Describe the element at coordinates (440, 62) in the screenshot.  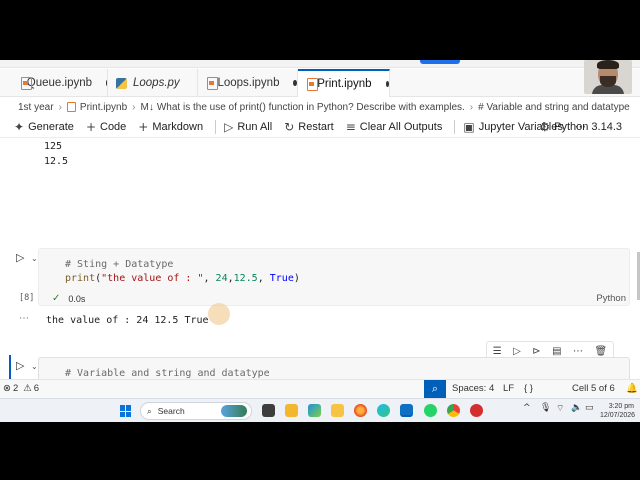
I see `title-bar-accent` at that location.